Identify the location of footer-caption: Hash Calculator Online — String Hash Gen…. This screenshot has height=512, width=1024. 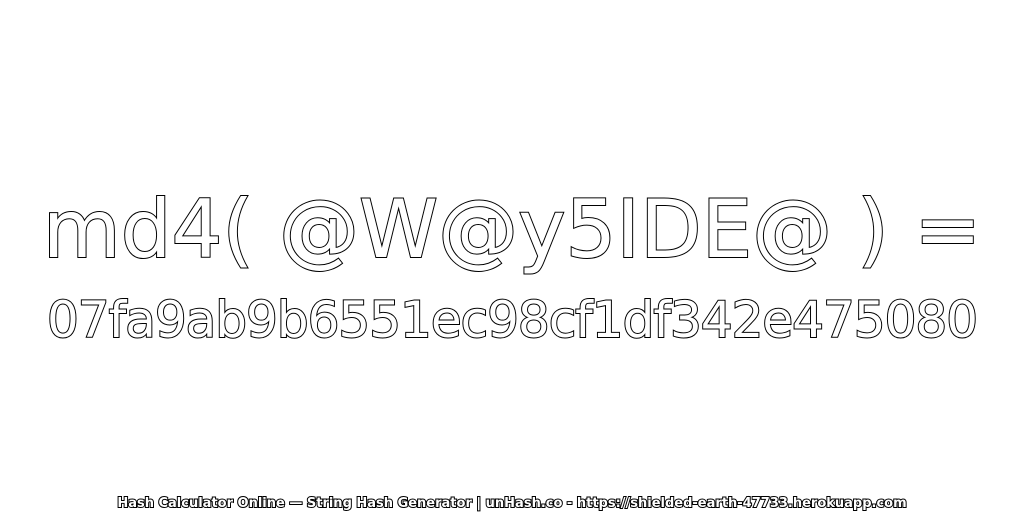
(511, 503).